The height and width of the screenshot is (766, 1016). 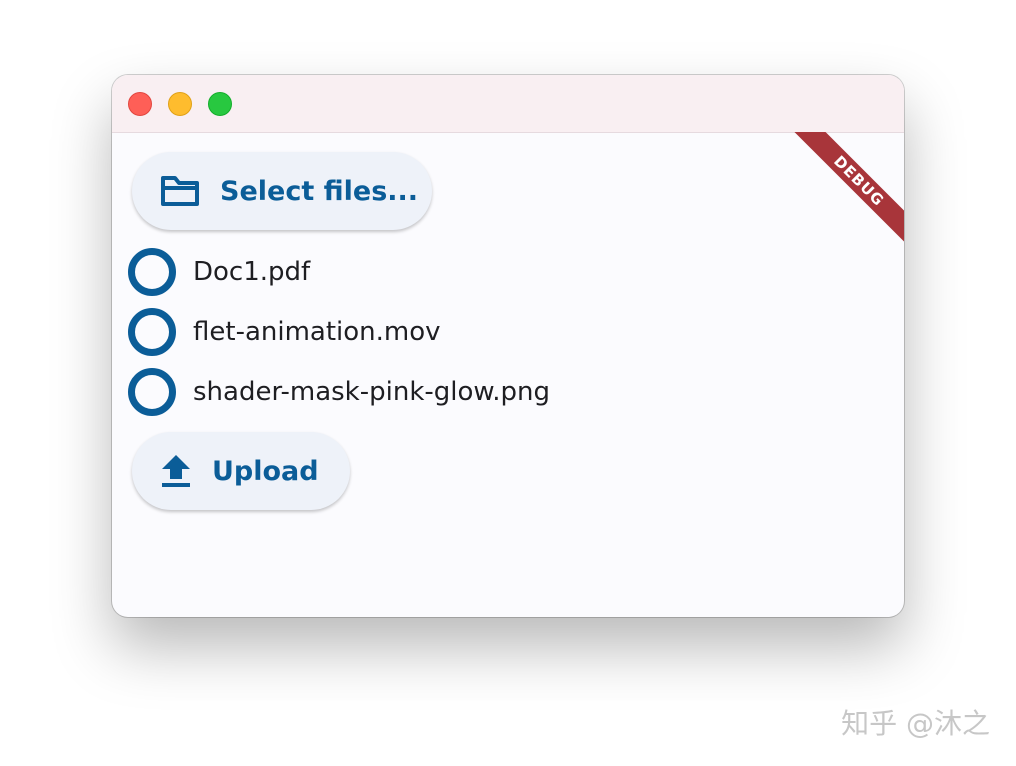 I want to click on maximize-window-button, so click(x=220, y=104).